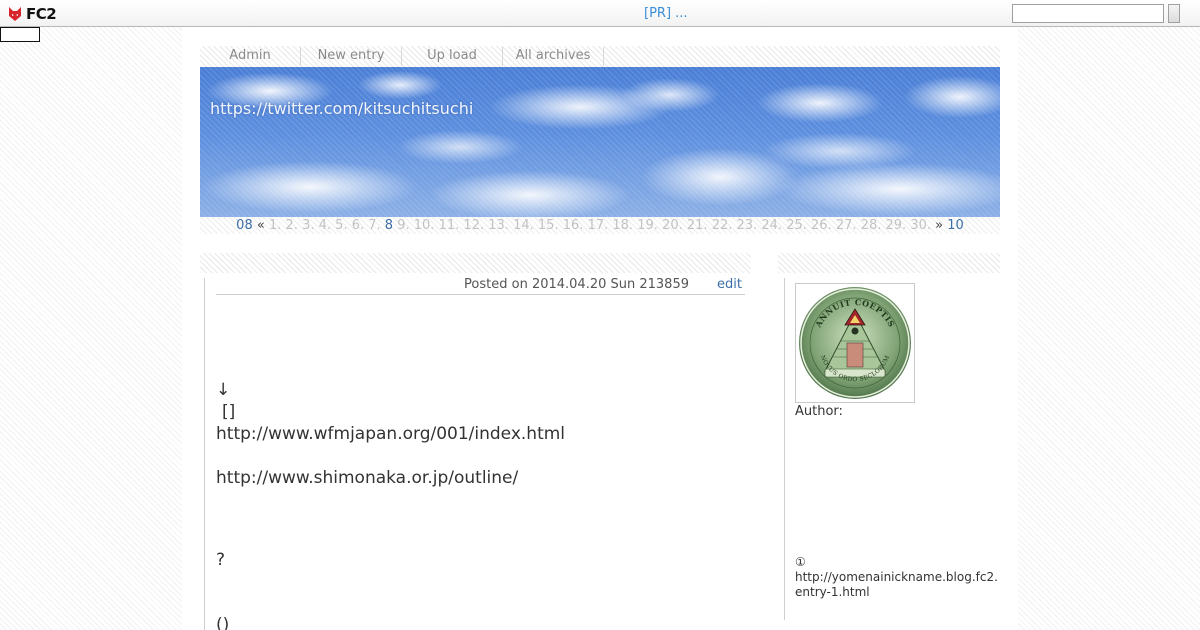 The height and width of the screenshot is (630, 1200). I want to click on calendar-day: 24., so click(771, 225).